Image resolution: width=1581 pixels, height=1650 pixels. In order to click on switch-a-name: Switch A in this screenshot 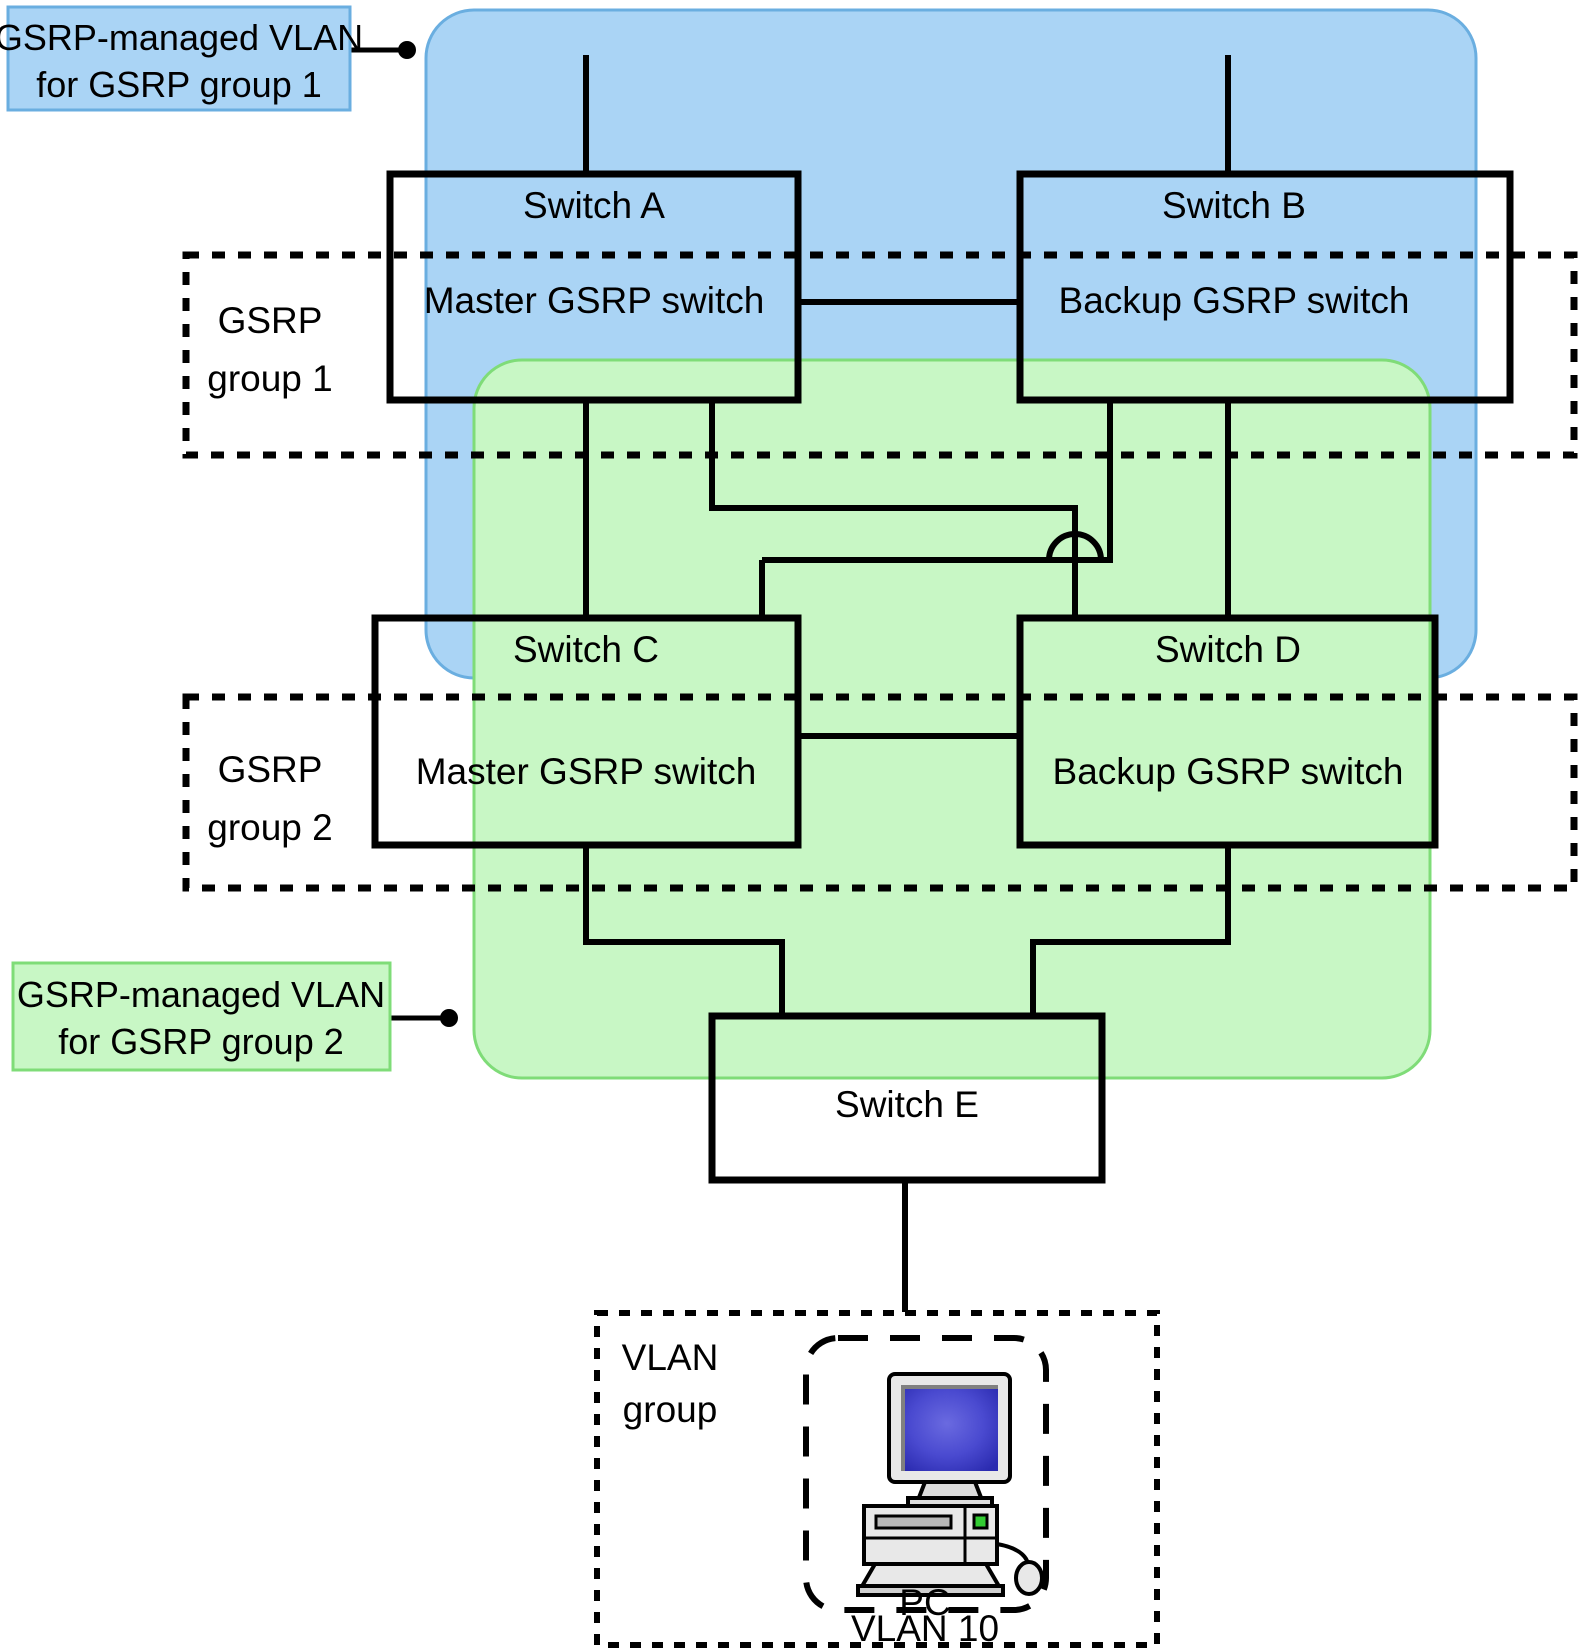, I will do `click(594, 205)`.